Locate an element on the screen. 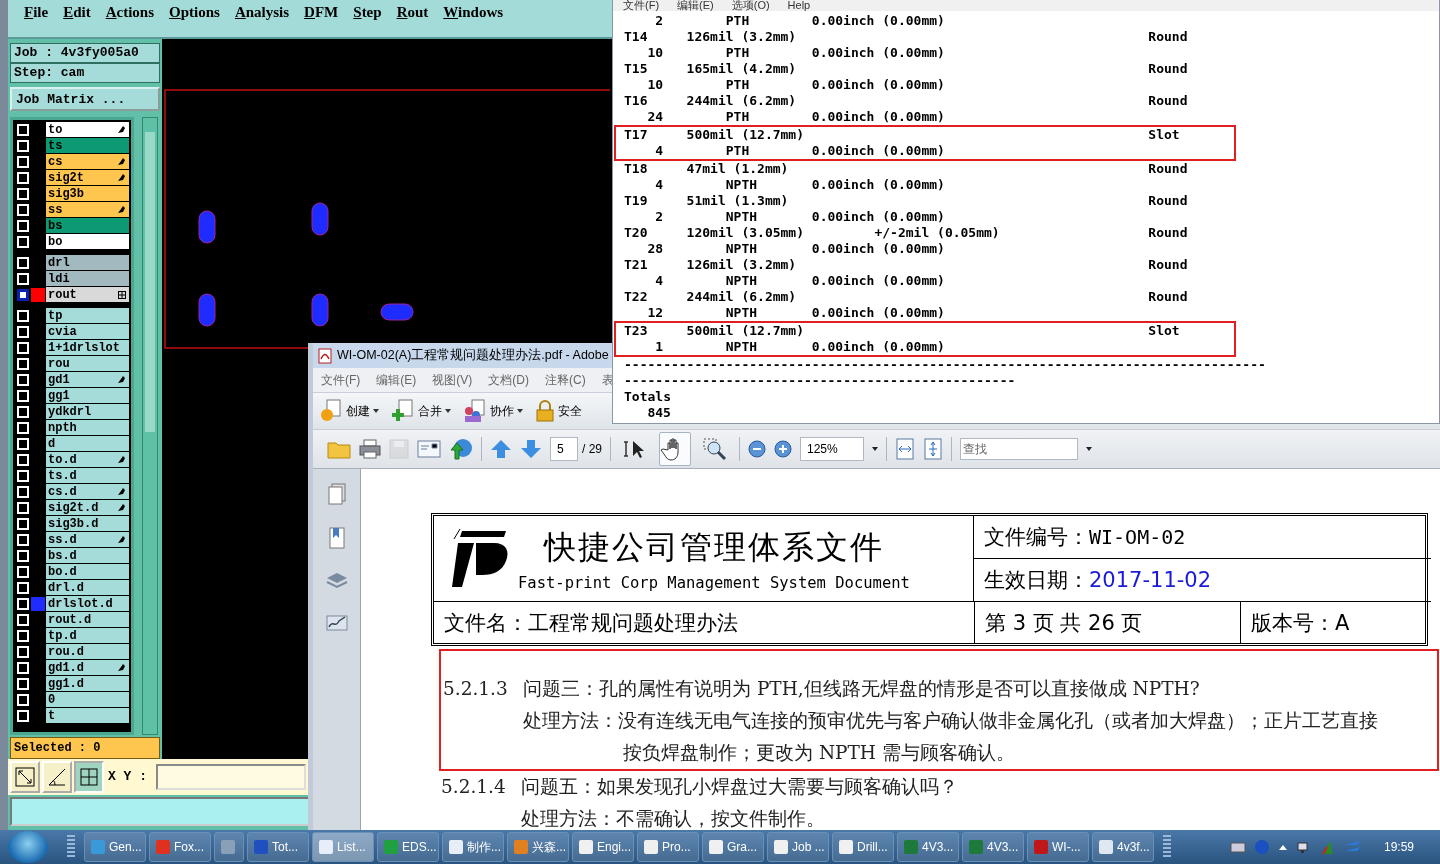 This screenshot has width=1440, height=864. layer-checkbox is located at coordinates (23, 295).